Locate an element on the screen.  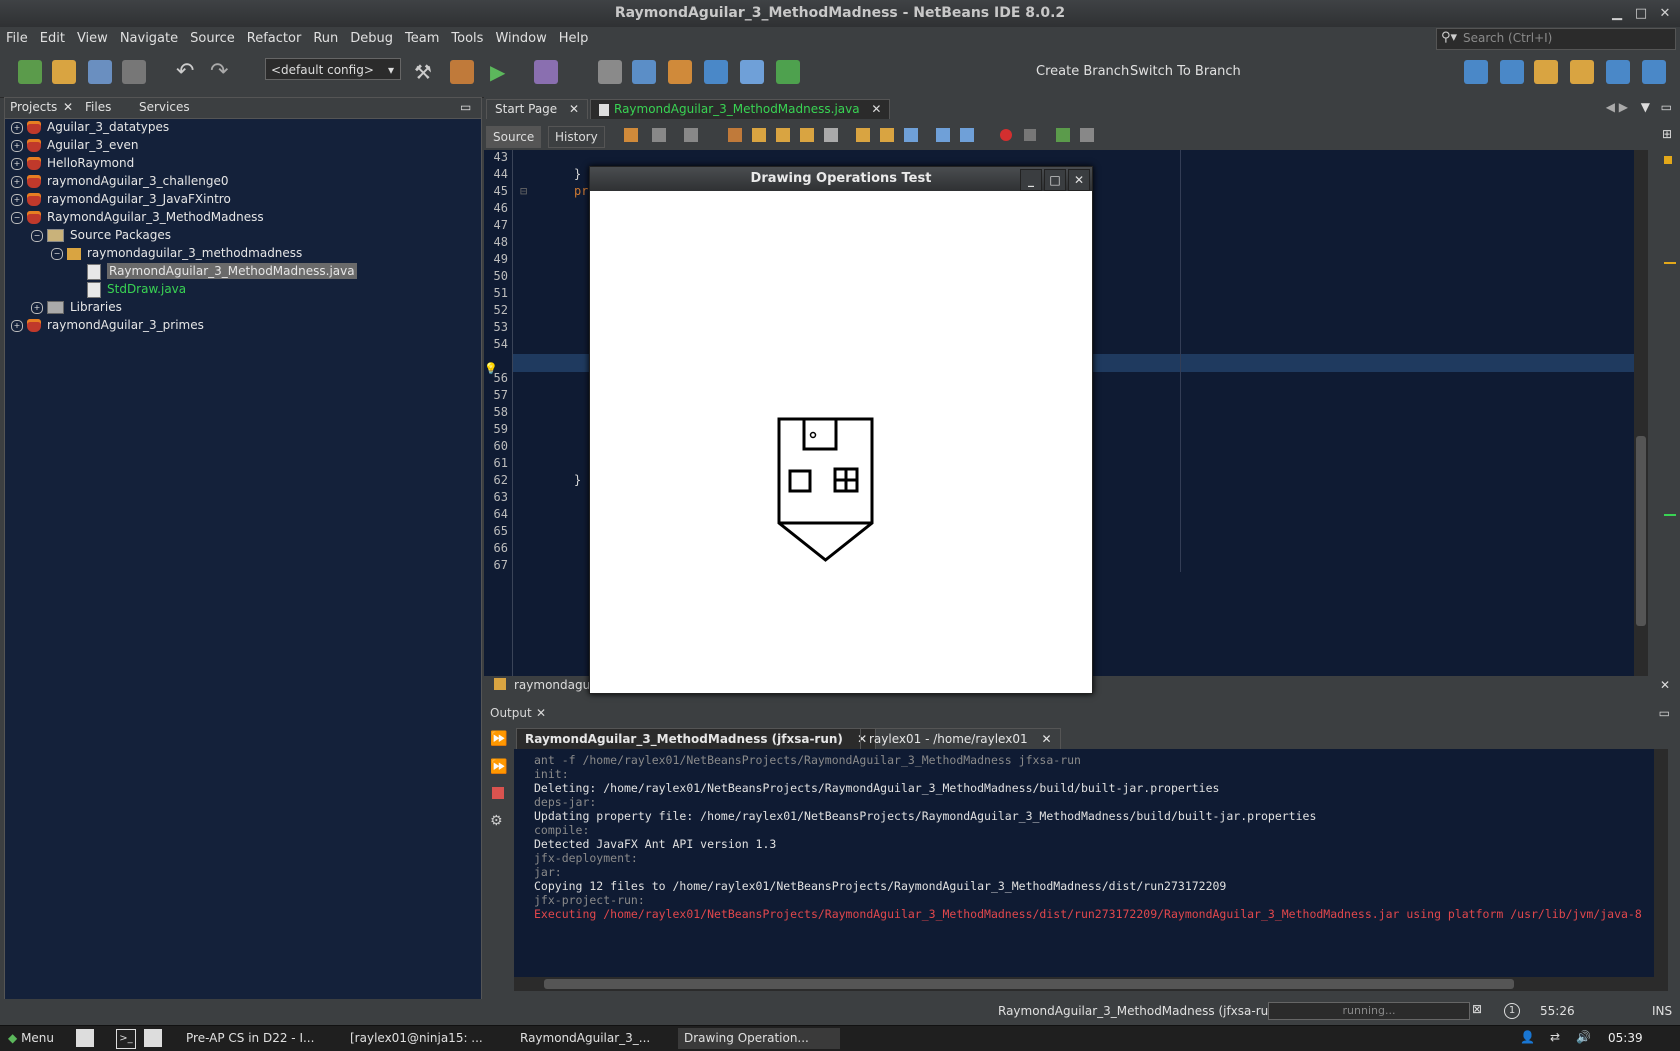
stop-macro-icon is located at coordinates (1030, 135).